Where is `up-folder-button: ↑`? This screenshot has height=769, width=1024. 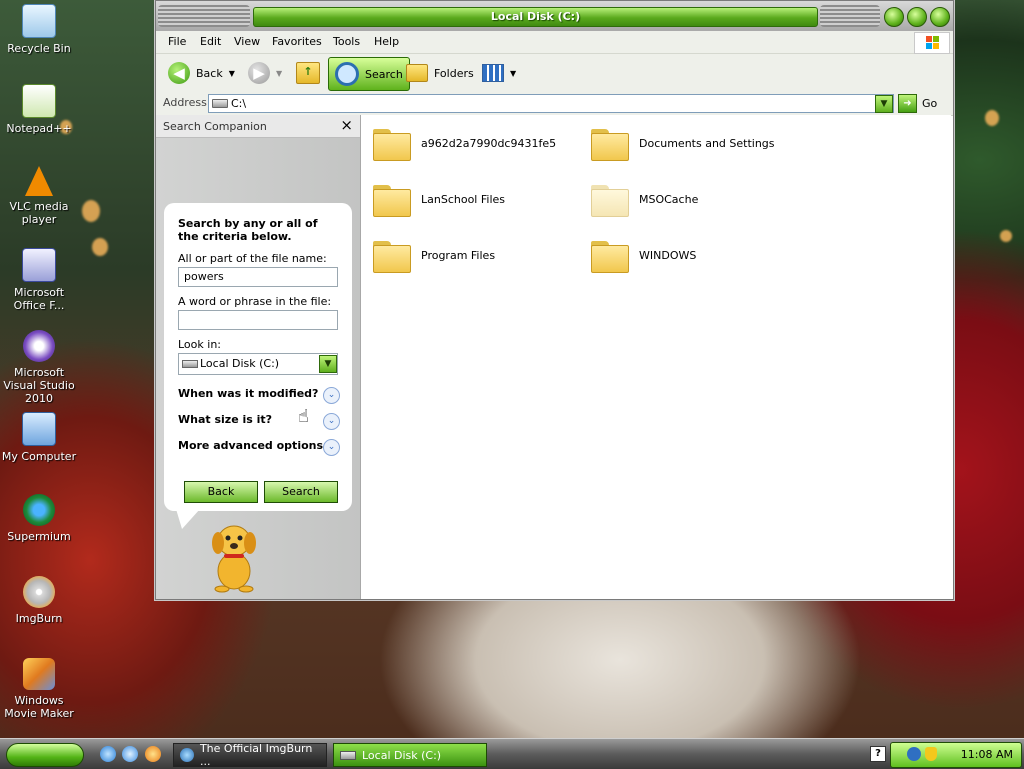
up-folder-button: ↑ is located at coordinates (308, 73).